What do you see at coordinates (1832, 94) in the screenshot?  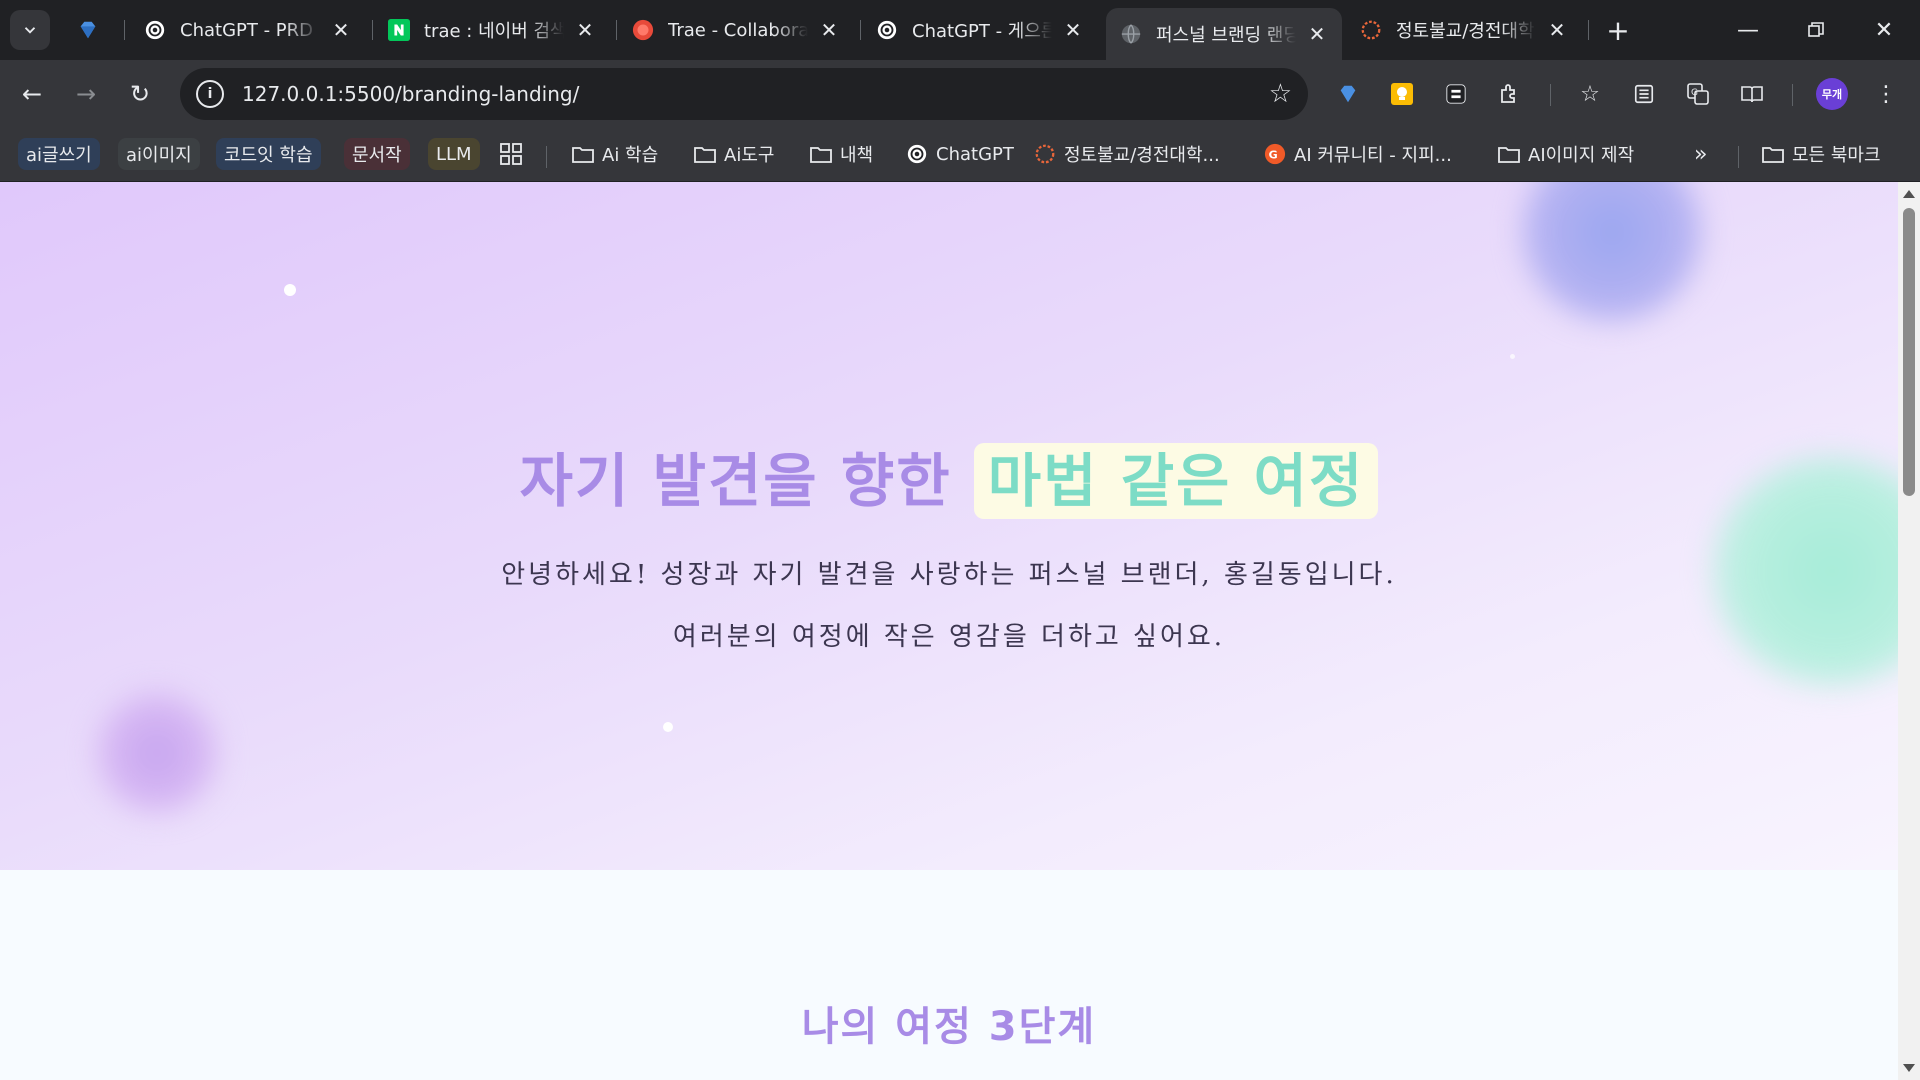 I see `profile-avatar: 무개` at bounding box center [1832, 94].